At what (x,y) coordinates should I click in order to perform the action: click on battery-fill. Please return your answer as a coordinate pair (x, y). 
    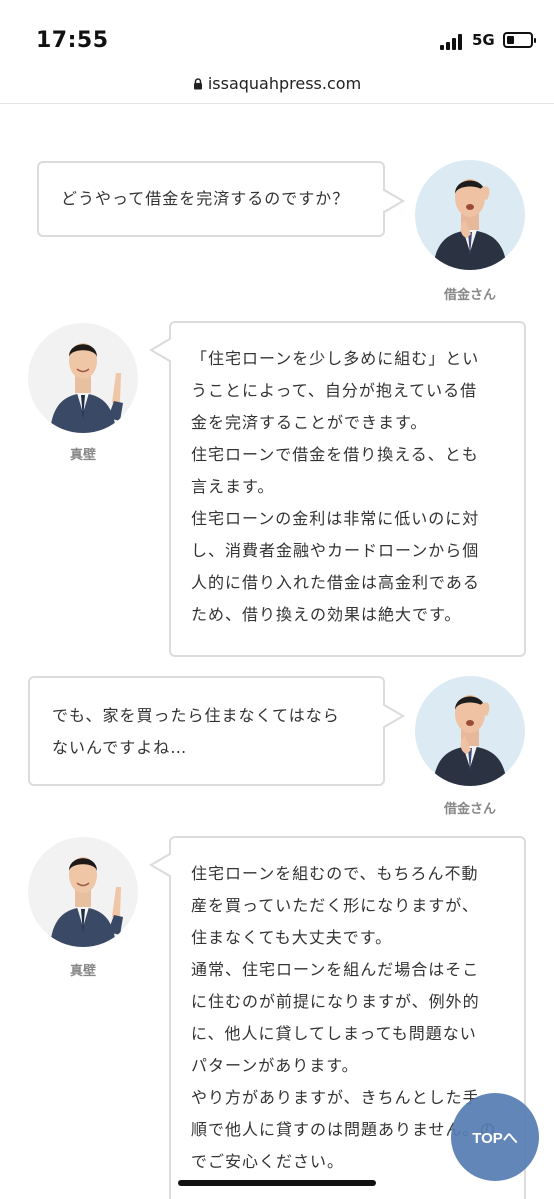
    Looking at the image, I should click on (510, 40).